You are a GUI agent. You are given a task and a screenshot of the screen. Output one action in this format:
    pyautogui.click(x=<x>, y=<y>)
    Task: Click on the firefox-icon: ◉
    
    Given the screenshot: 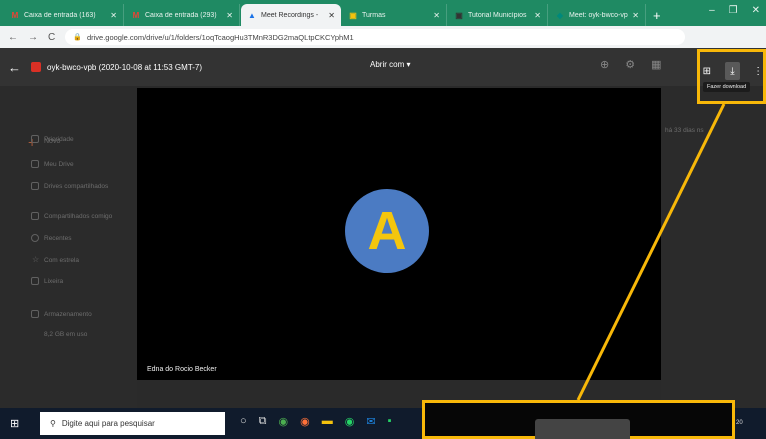 What is the action you would take?
    pyautogui.click(x=305, y=421)
    